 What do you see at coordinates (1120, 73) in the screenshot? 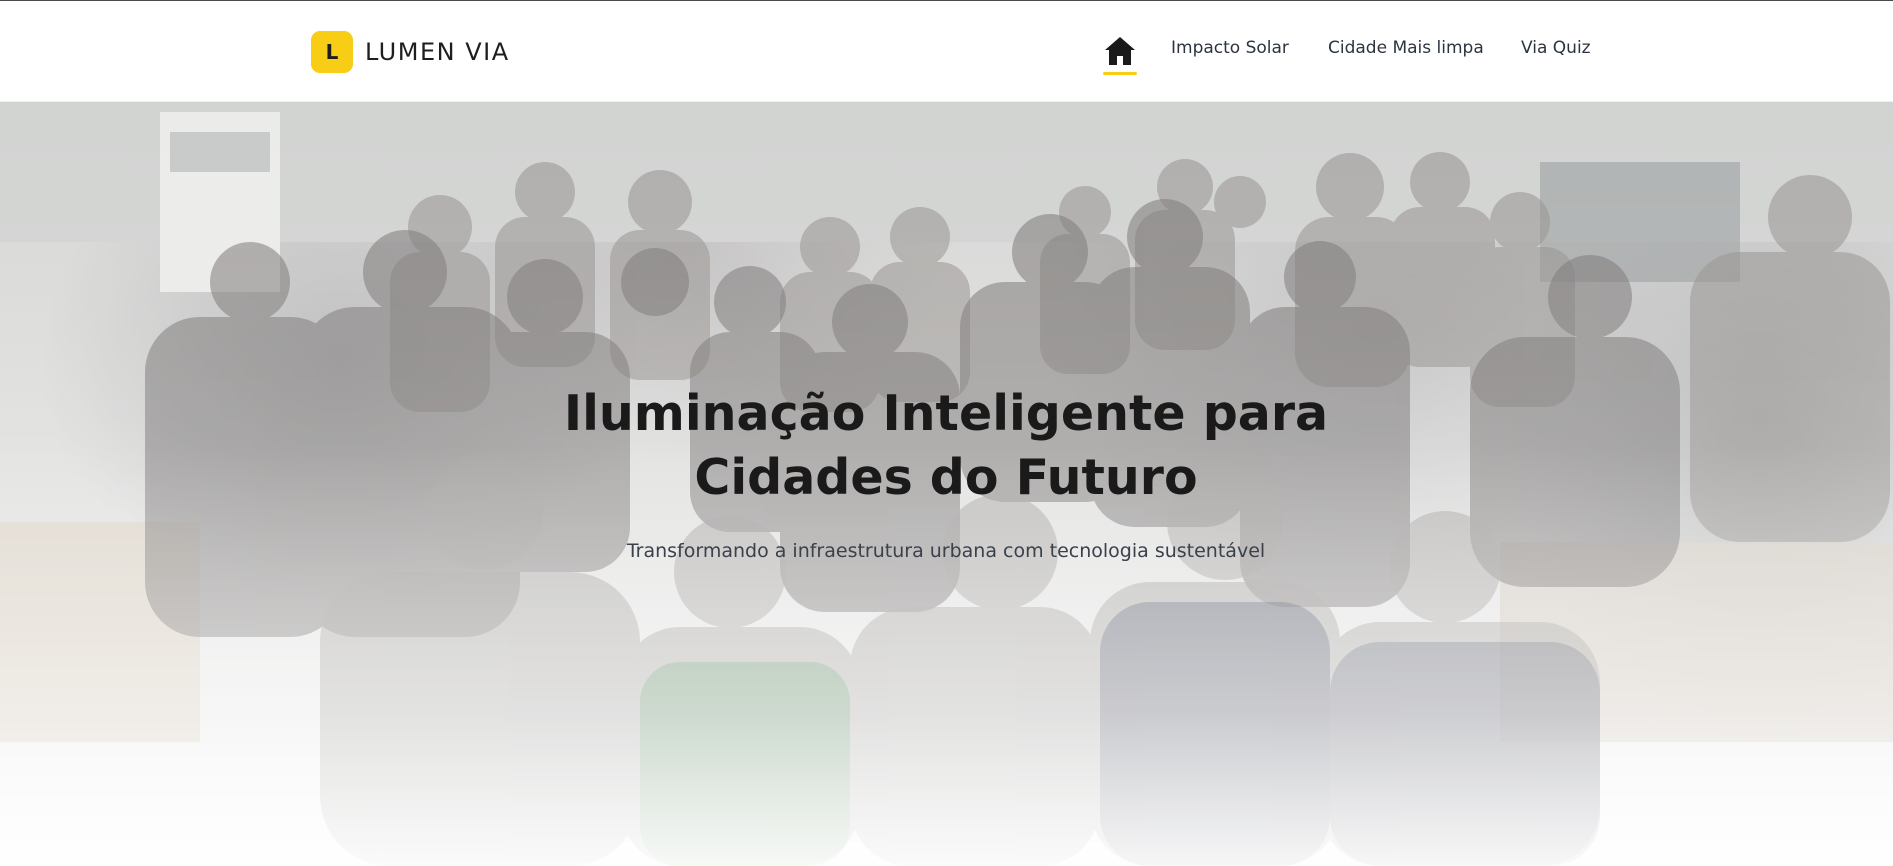
I see `active-nav-indicator` at bounding box center [1120, 73].